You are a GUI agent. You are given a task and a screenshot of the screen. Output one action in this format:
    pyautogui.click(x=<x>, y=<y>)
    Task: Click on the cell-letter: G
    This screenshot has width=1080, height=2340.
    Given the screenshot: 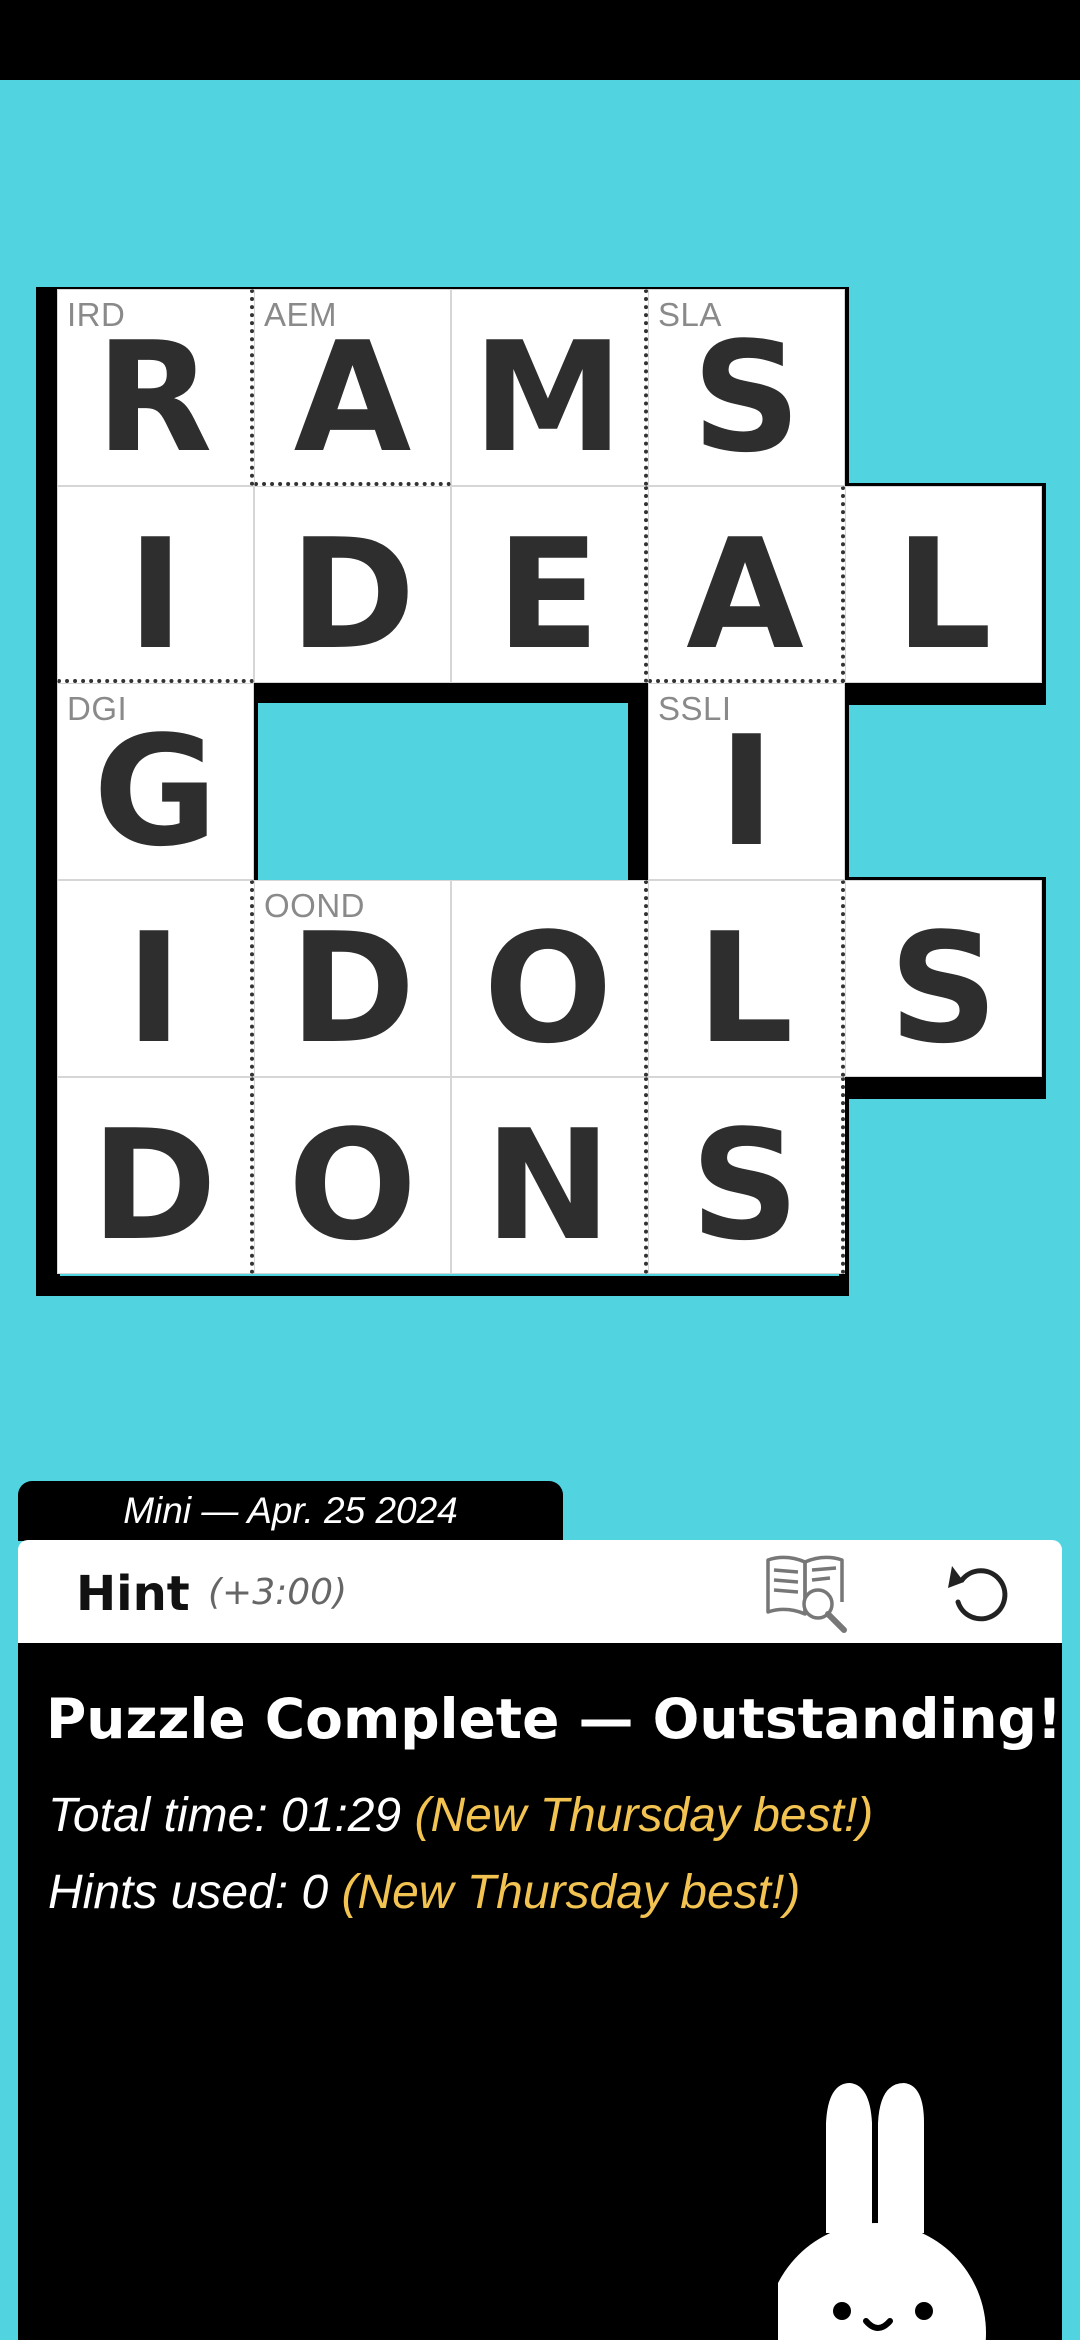 What is the action you would take?
    pyautogui.click(x=155, y=791)
    